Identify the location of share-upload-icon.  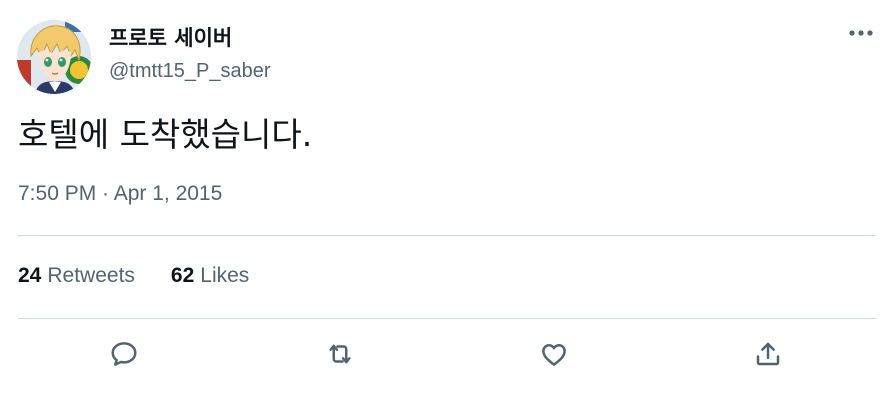
(768, 354).